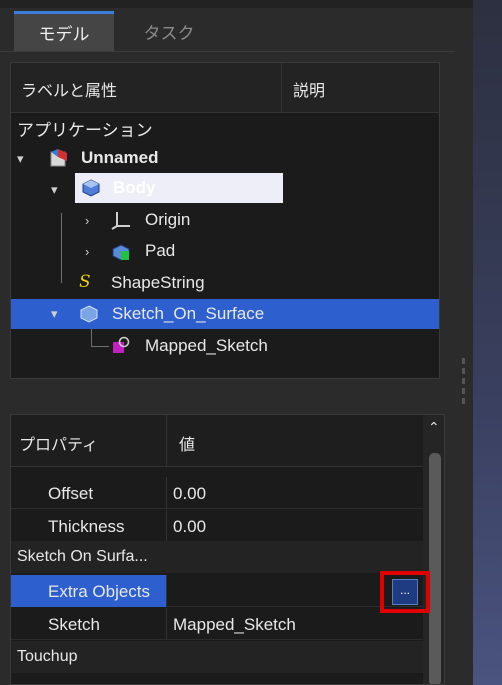 The width and height of the screenshot is (502, 685). What do you see at coordinates (64, 31) in the screenshot?
I see `tab-model: モデル` at bounding box center [64, 31].